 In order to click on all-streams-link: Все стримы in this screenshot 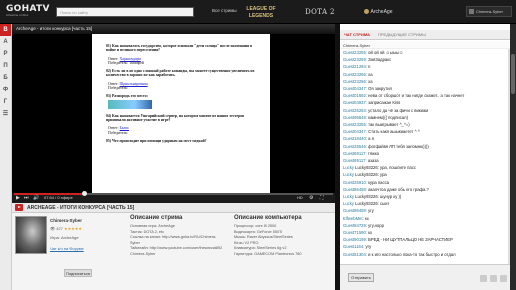, I will do `click(224, 10)`.